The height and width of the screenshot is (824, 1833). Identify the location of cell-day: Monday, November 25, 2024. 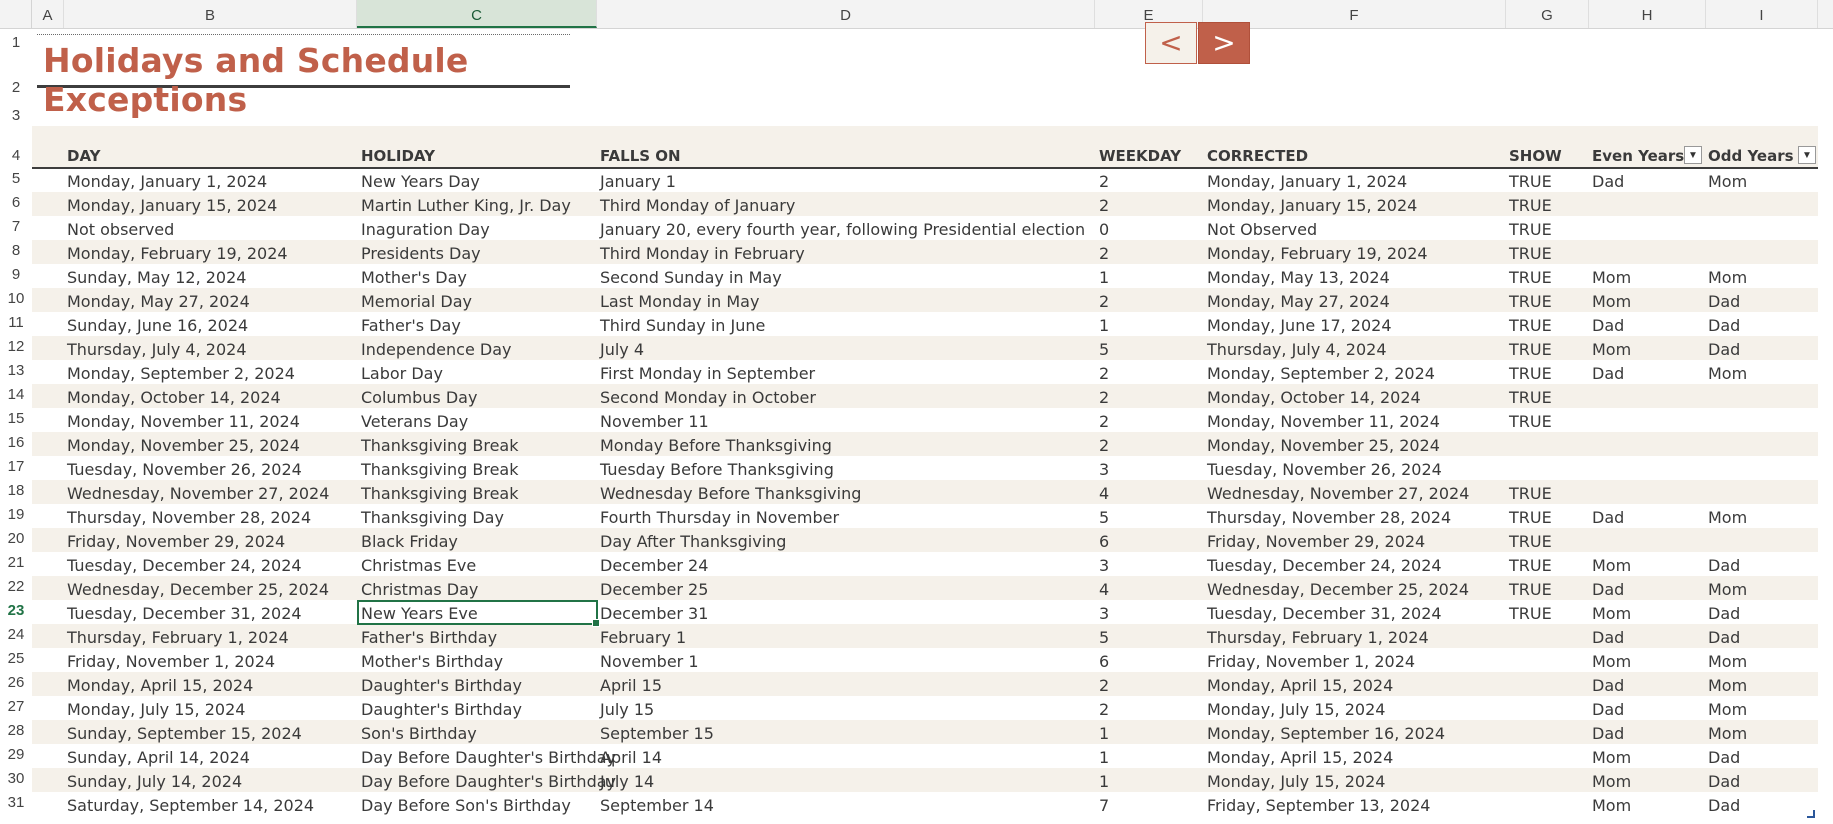
(183, 445).